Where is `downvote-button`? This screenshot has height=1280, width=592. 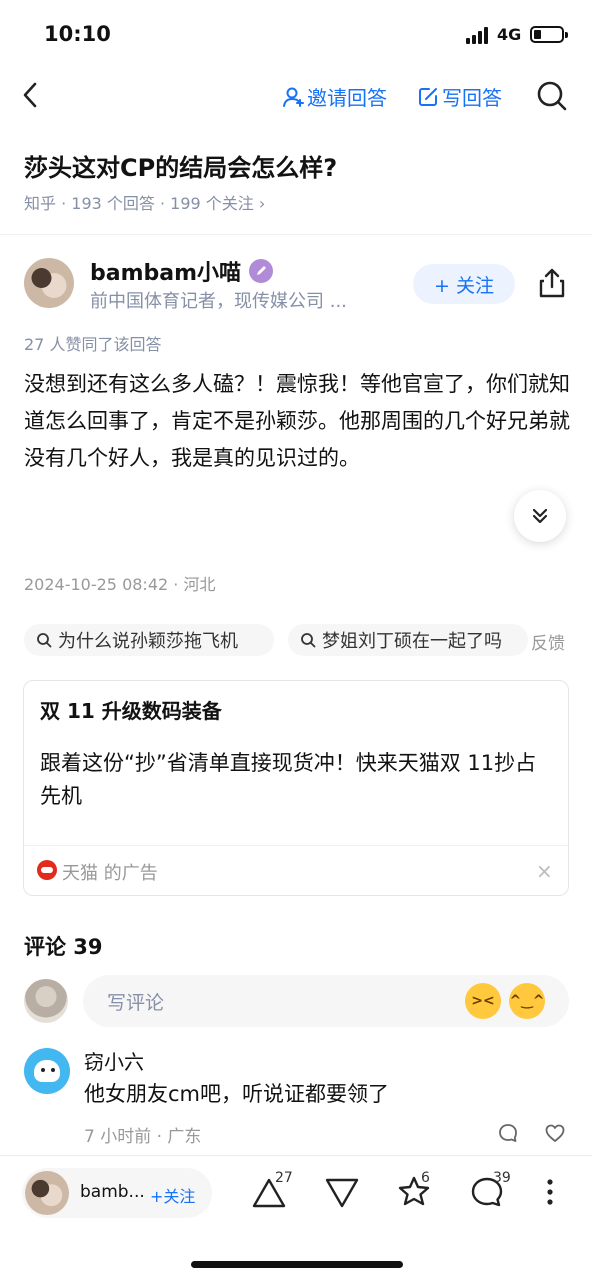 downvote-button is located at coordinates (342, 1192).